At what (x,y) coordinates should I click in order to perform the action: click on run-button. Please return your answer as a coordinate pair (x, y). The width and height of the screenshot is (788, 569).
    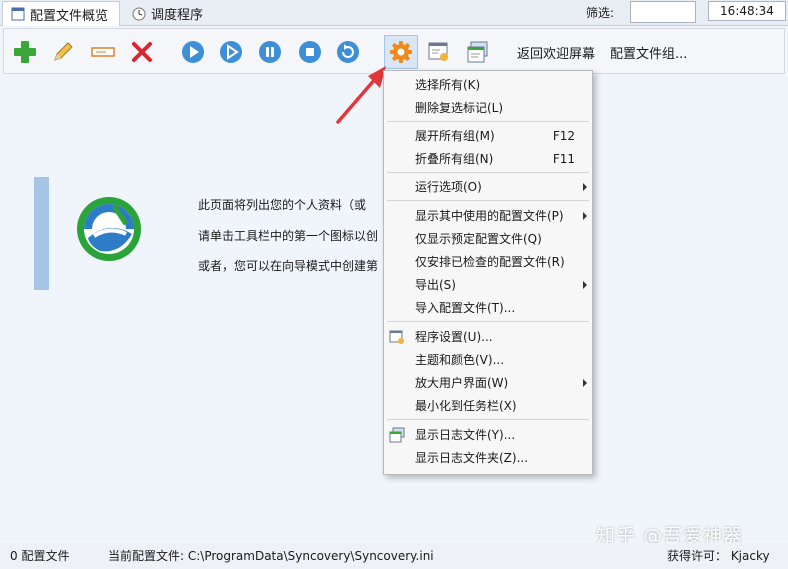
    Looking at the image, I should click on (193, 52).